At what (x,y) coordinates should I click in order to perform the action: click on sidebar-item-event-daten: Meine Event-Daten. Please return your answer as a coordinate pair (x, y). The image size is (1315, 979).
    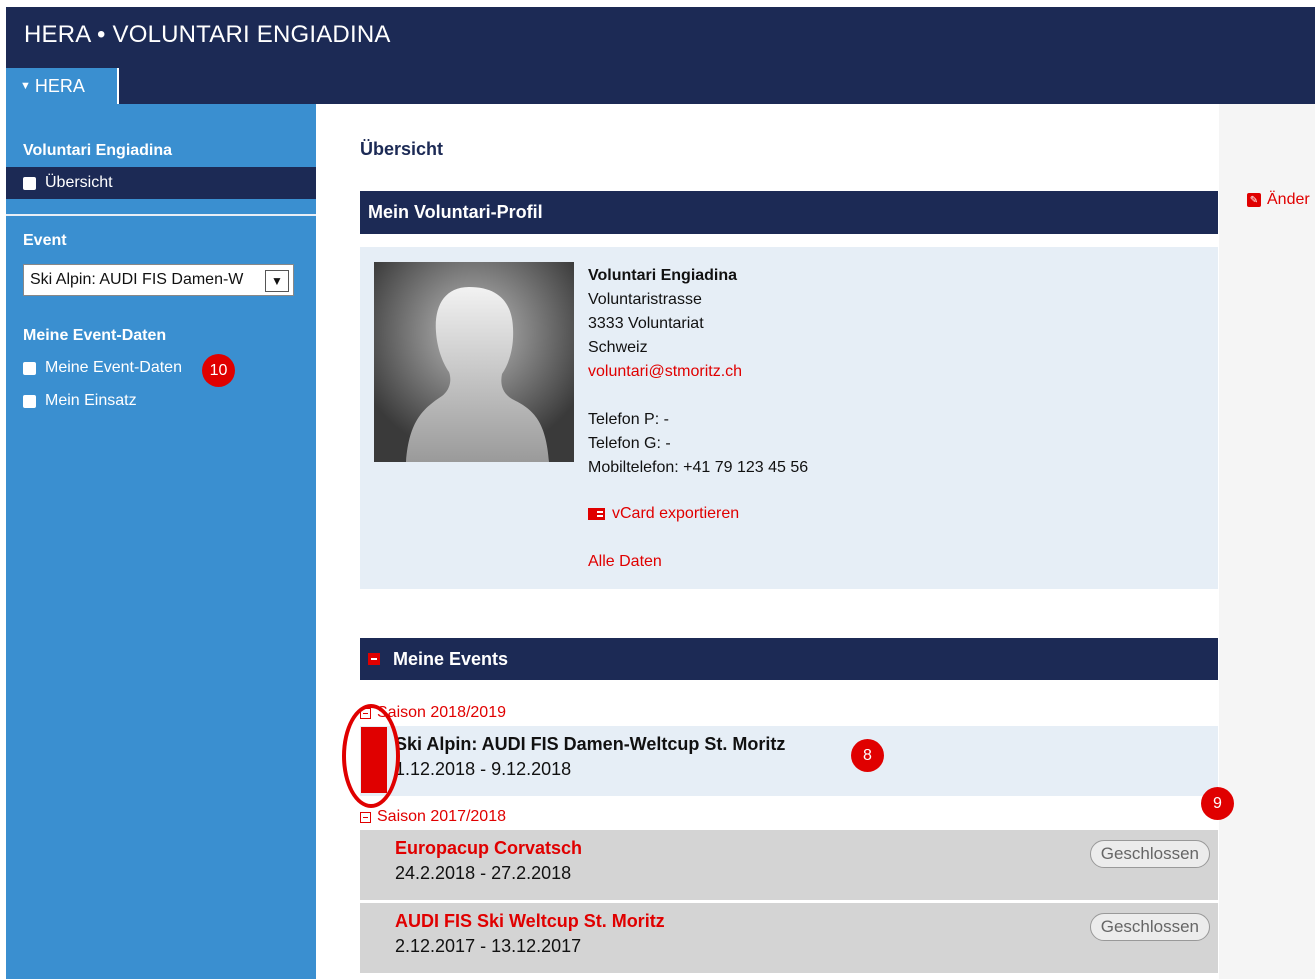
    Looking at the image, I should click on (102, 368).